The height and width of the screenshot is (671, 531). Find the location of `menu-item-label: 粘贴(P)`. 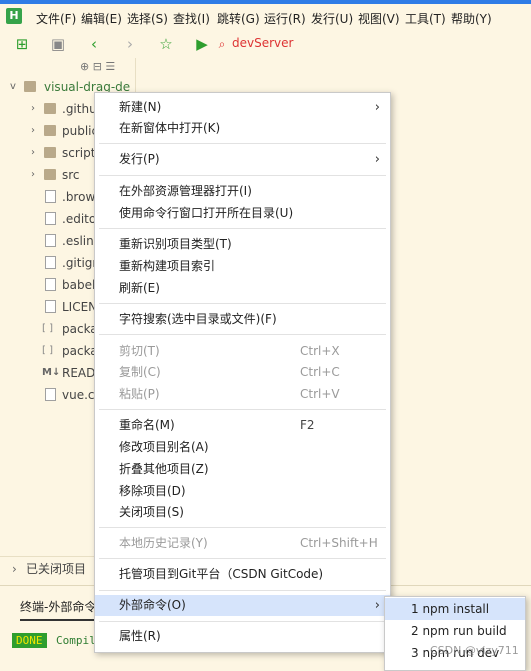

menu-item-label: 粘贴(P) is located at coordinates (139, 394).